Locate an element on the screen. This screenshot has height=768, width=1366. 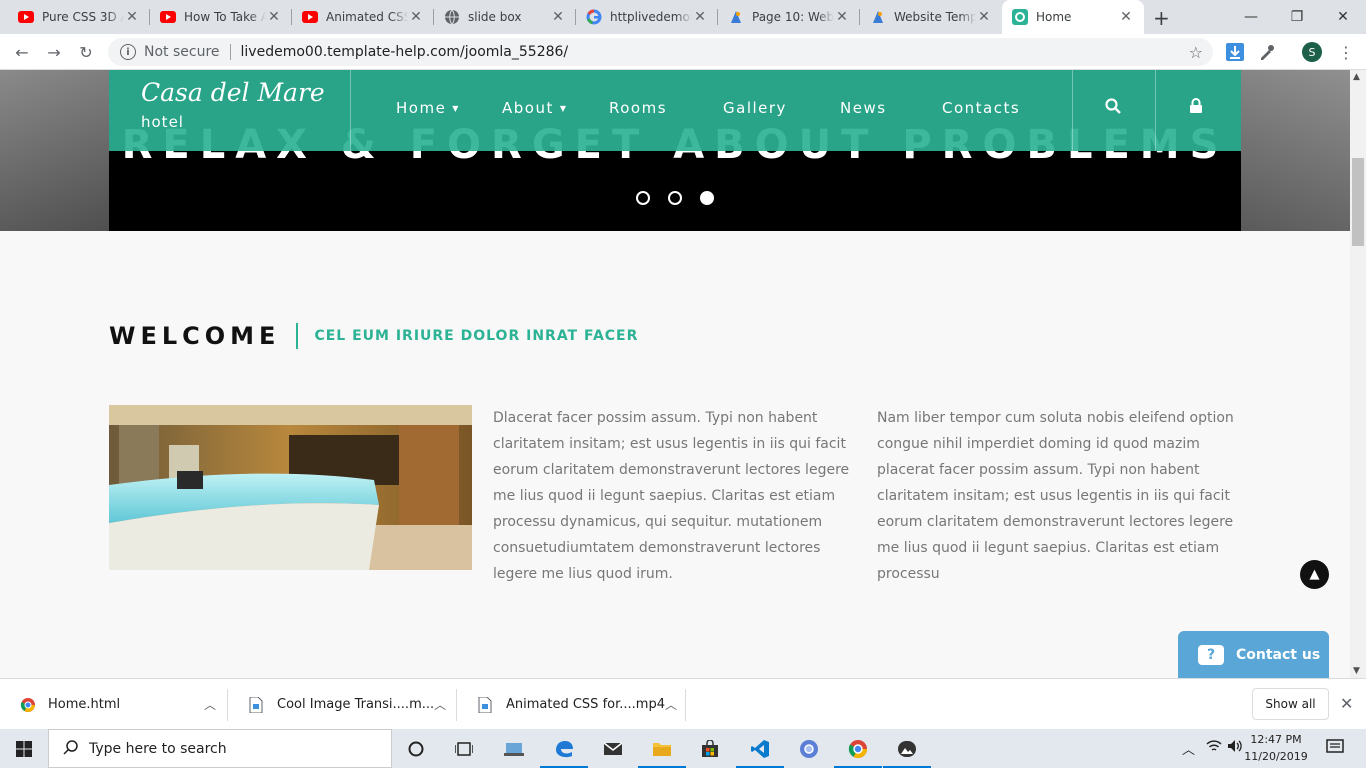
tab-title: Animated CSS Form is located at coordinates (367, 17).